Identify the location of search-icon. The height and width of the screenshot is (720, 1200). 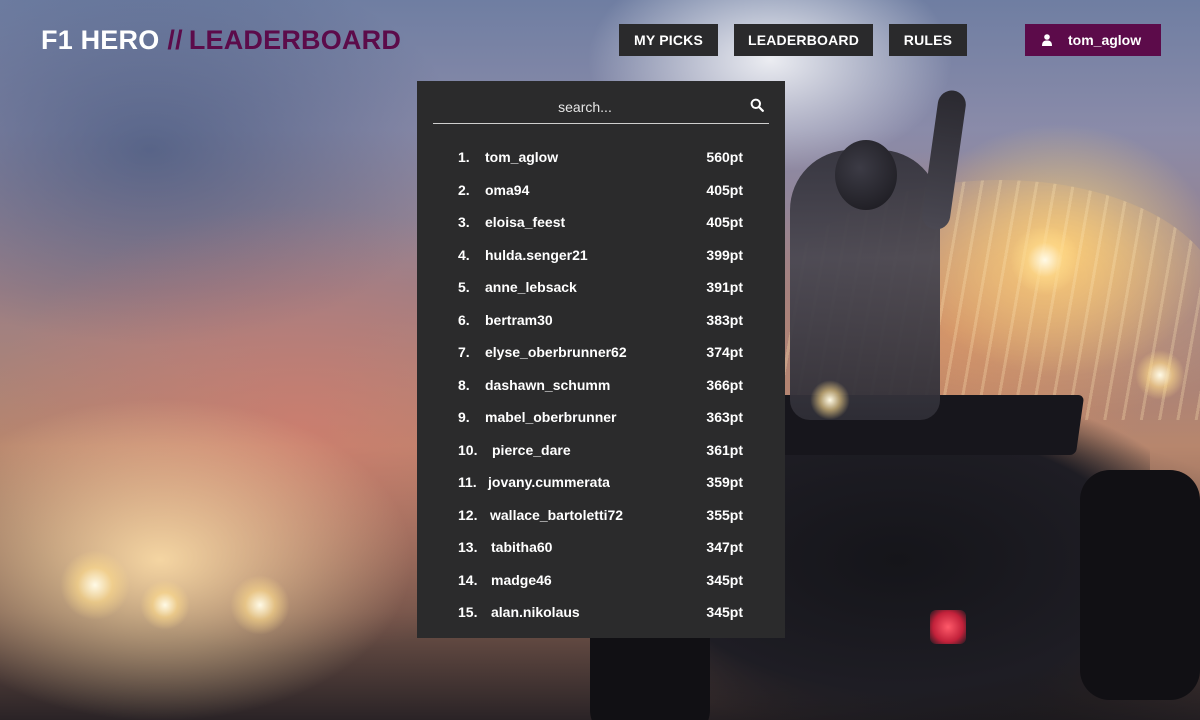
(757, 105).